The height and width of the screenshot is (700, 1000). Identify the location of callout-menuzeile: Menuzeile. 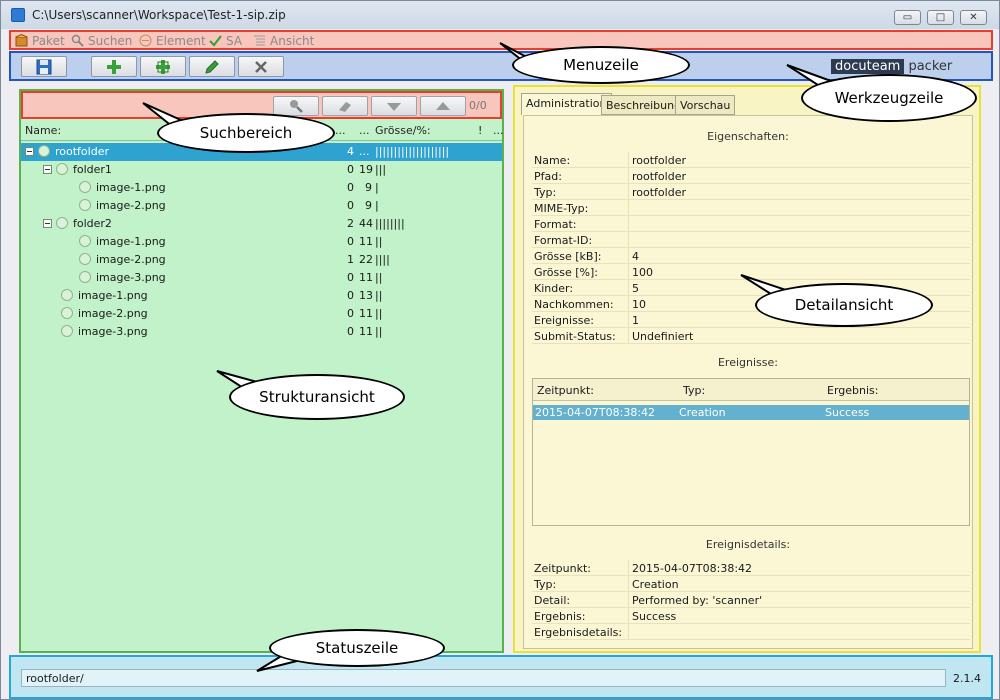
(601, 65).